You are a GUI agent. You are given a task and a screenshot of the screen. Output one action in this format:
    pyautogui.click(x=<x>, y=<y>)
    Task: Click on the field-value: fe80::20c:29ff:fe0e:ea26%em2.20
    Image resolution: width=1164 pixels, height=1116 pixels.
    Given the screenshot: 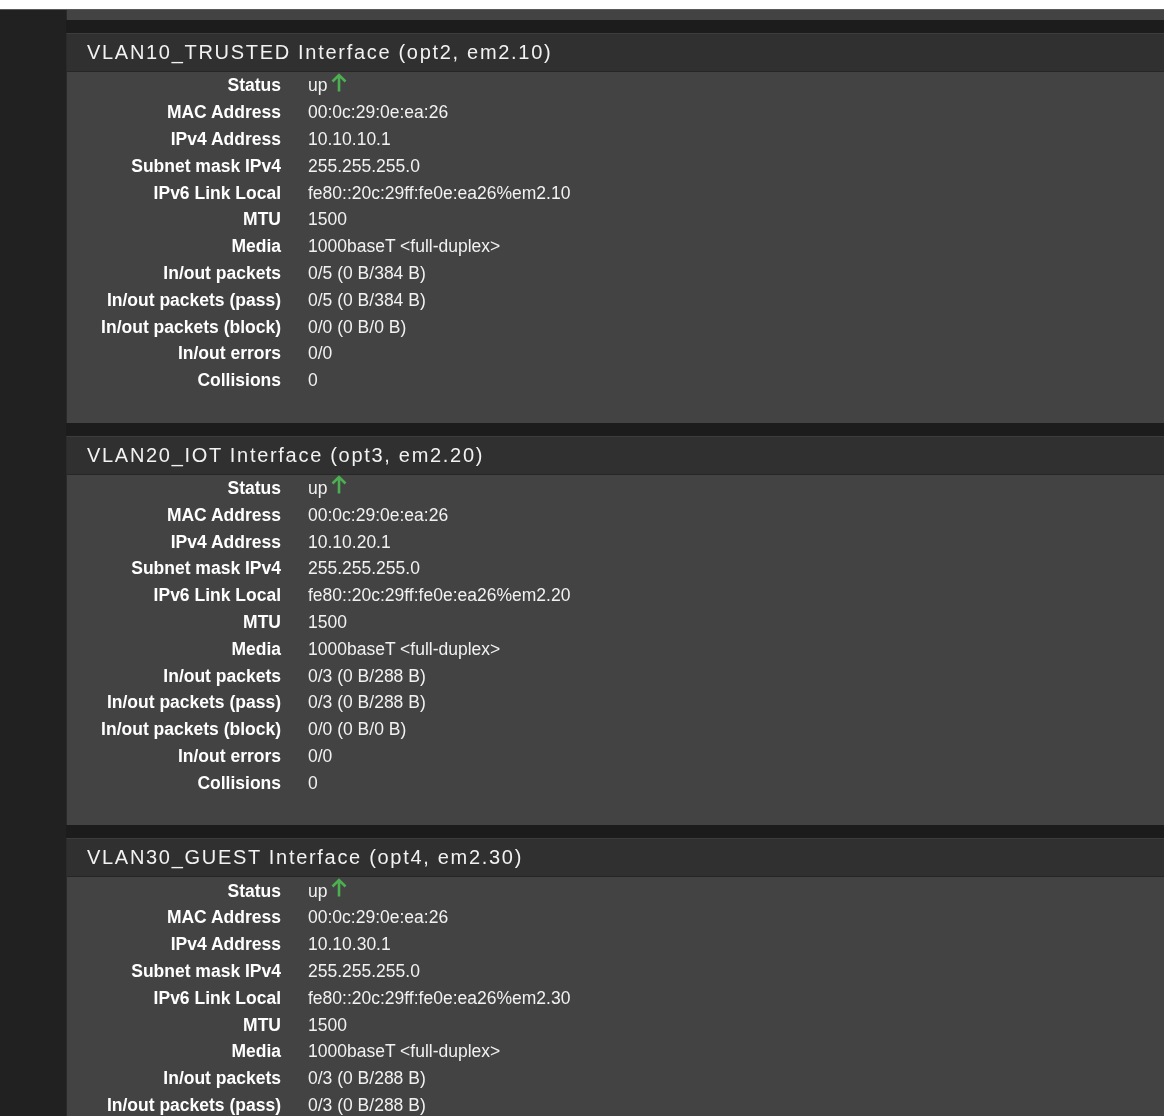 What is the action you would take?
    pyautogui.click(x=439, y=595)
    